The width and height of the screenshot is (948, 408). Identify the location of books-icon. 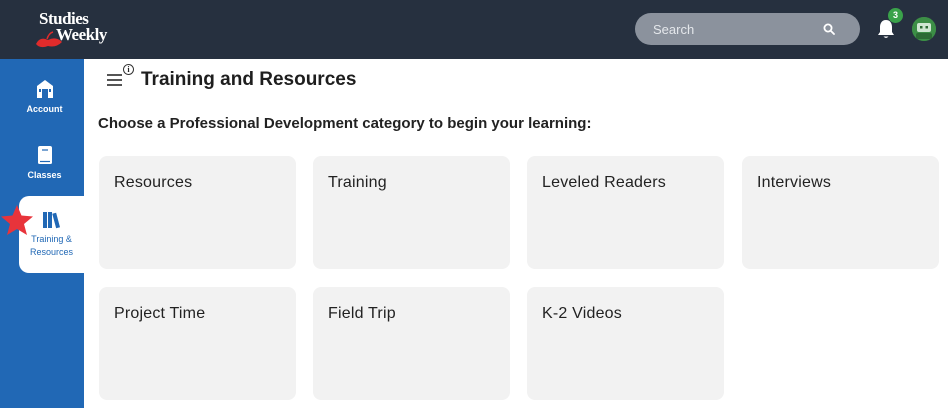
(51, 220).